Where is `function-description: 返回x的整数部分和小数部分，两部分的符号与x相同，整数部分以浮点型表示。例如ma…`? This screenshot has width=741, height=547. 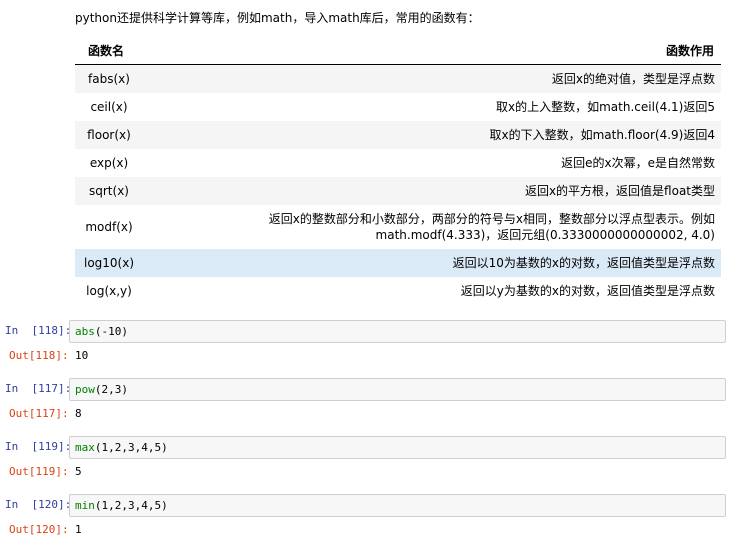 function-description: 返回x的整数部分和小数部分，两部分的符号与x相同，整数部分以浮点型表示。例如ma… is located at coordinates (491, 226).